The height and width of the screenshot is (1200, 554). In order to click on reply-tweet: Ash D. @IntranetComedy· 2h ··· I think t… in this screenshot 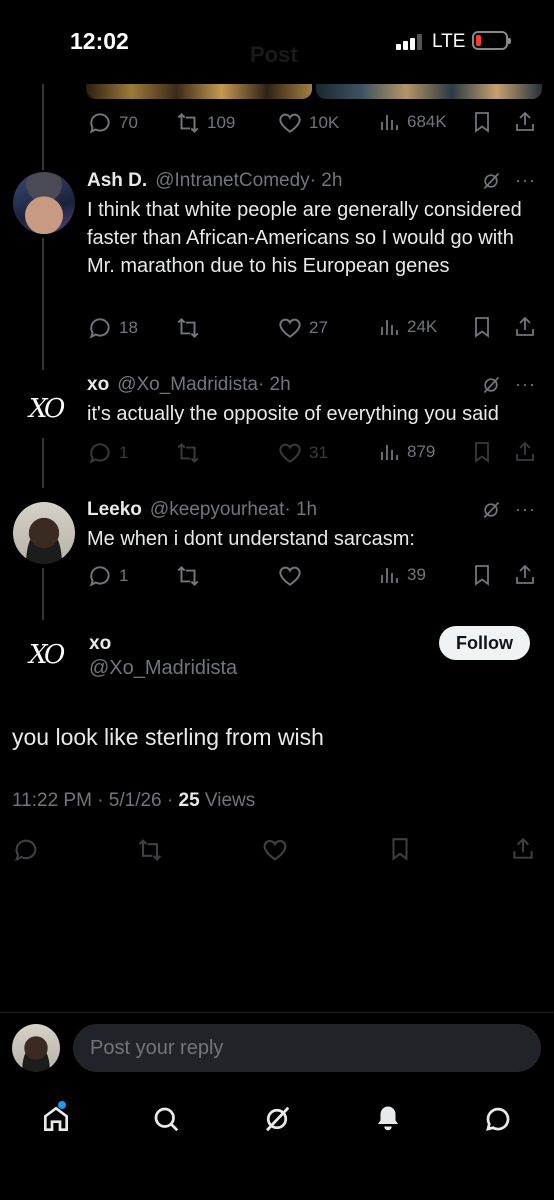, I will do `click(314, 225)`.